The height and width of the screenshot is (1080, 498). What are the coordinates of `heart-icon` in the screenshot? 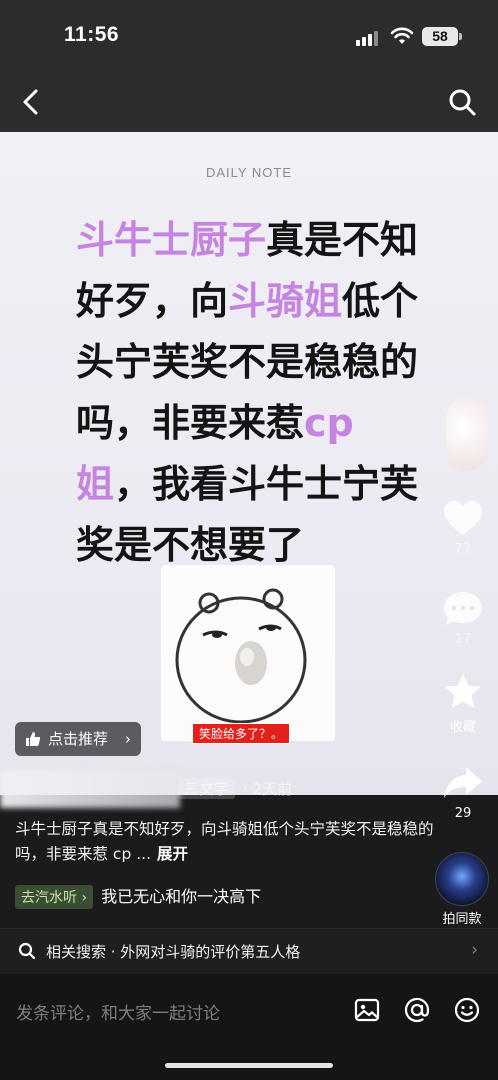 It's located at (463, 518).